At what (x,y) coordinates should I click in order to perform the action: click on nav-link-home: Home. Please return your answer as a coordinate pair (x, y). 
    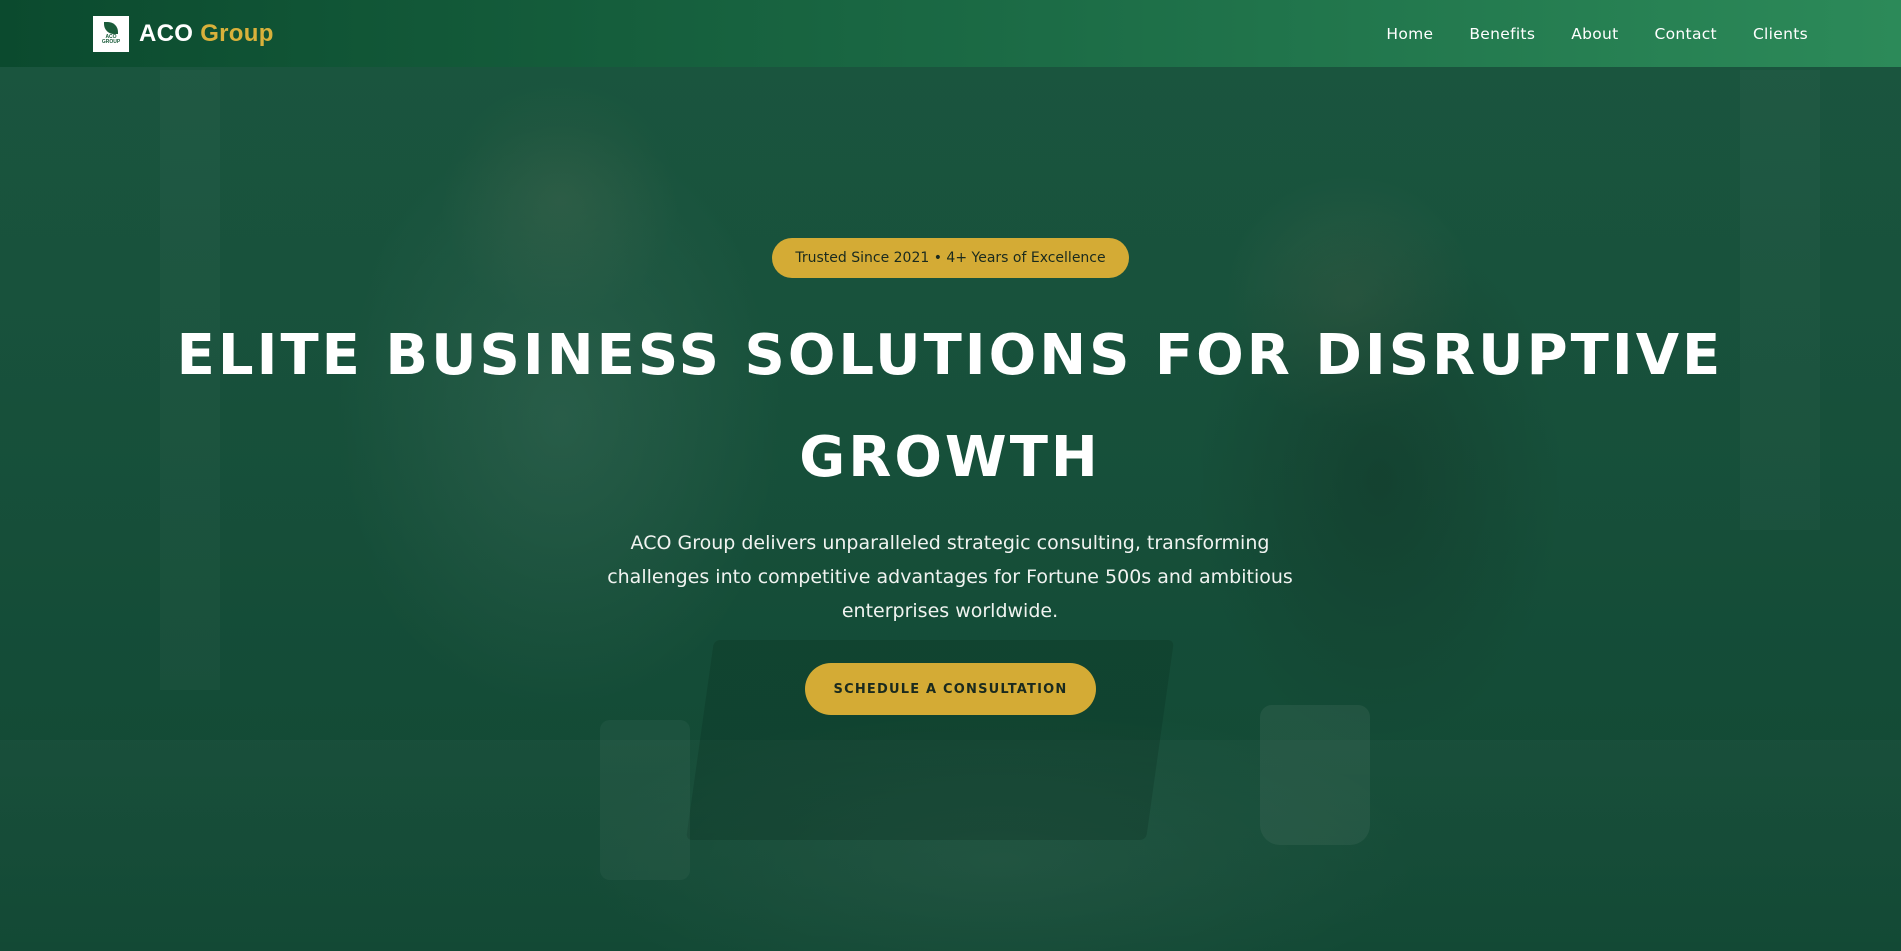
    Looking at the image, I should click on (1409, 34).